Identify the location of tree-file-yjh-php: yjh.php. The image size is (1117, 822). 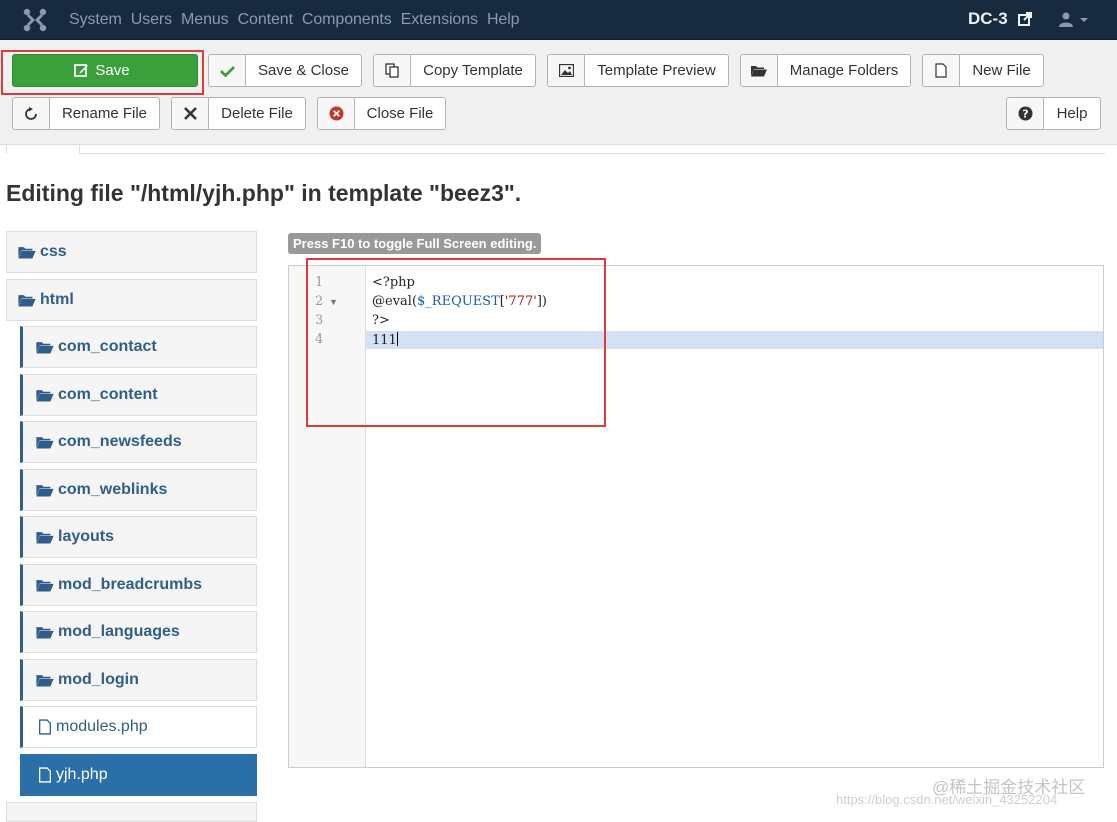
(138, 775).